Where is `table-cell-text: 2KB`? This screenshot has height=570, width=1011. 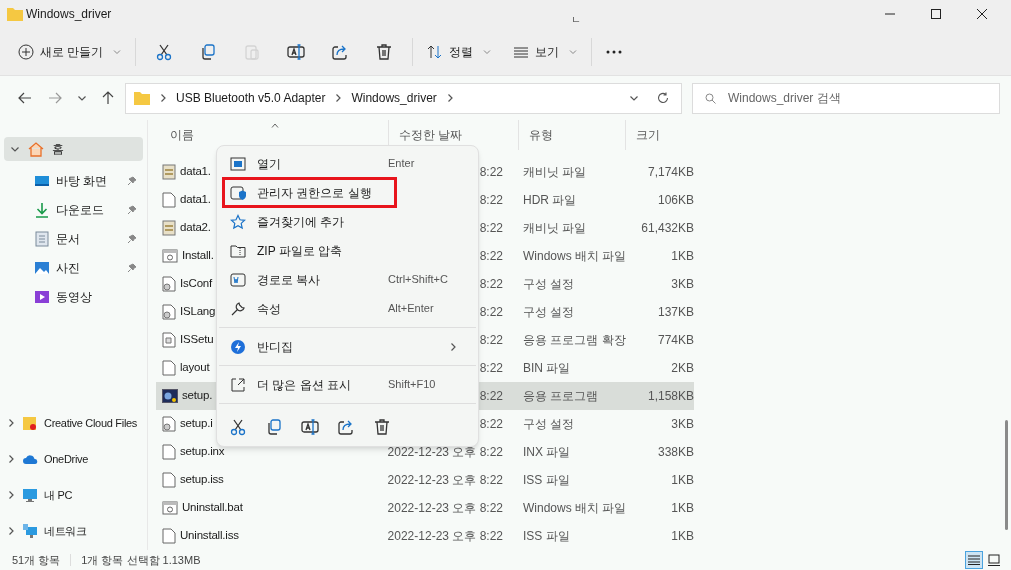 table-cell-text: 2KB is located at coordinates (682, 368).